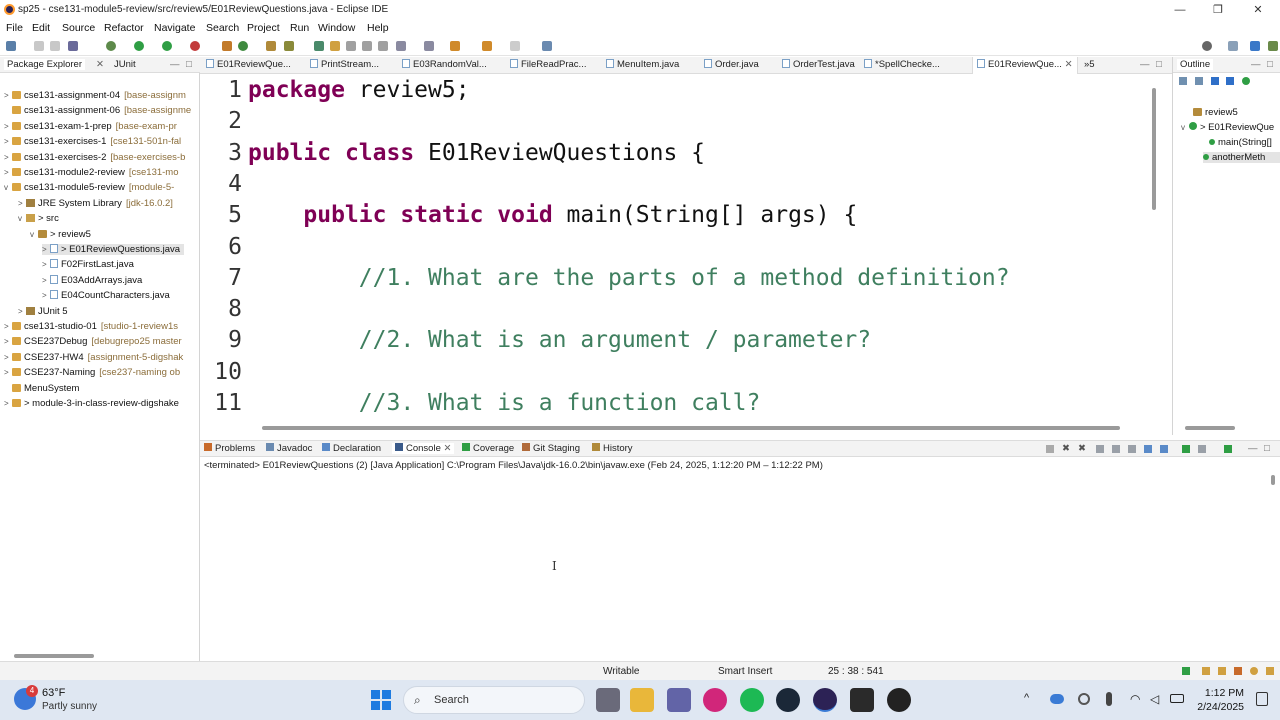 Image resolution: width=1280 pixels, height=720 pixels. I want to click on close-button: ✕, so click(1258, 10).